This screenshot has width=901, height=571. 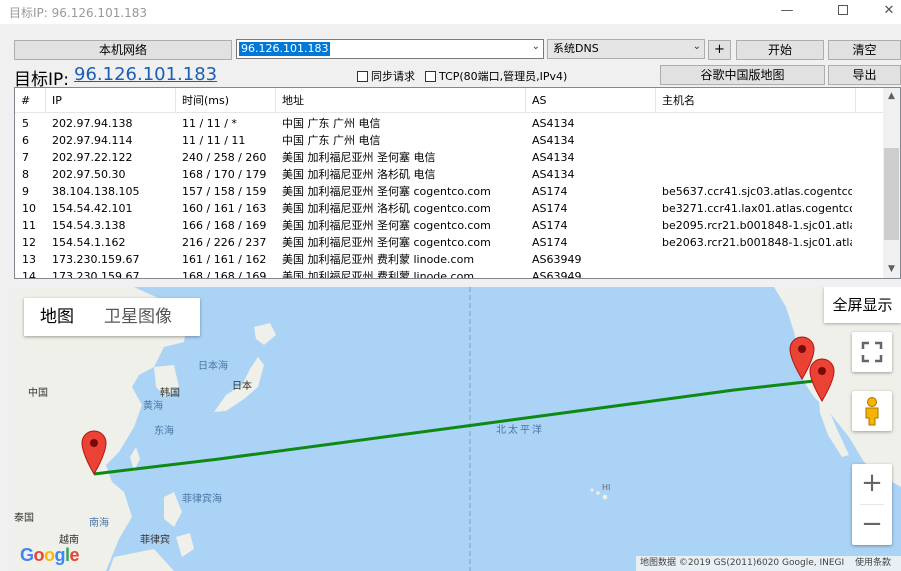 What do you see at coordinates (92, 208) in the screenshot?
I see `cell-ip: 154.54.42.101` at bounding box center [92, 208].